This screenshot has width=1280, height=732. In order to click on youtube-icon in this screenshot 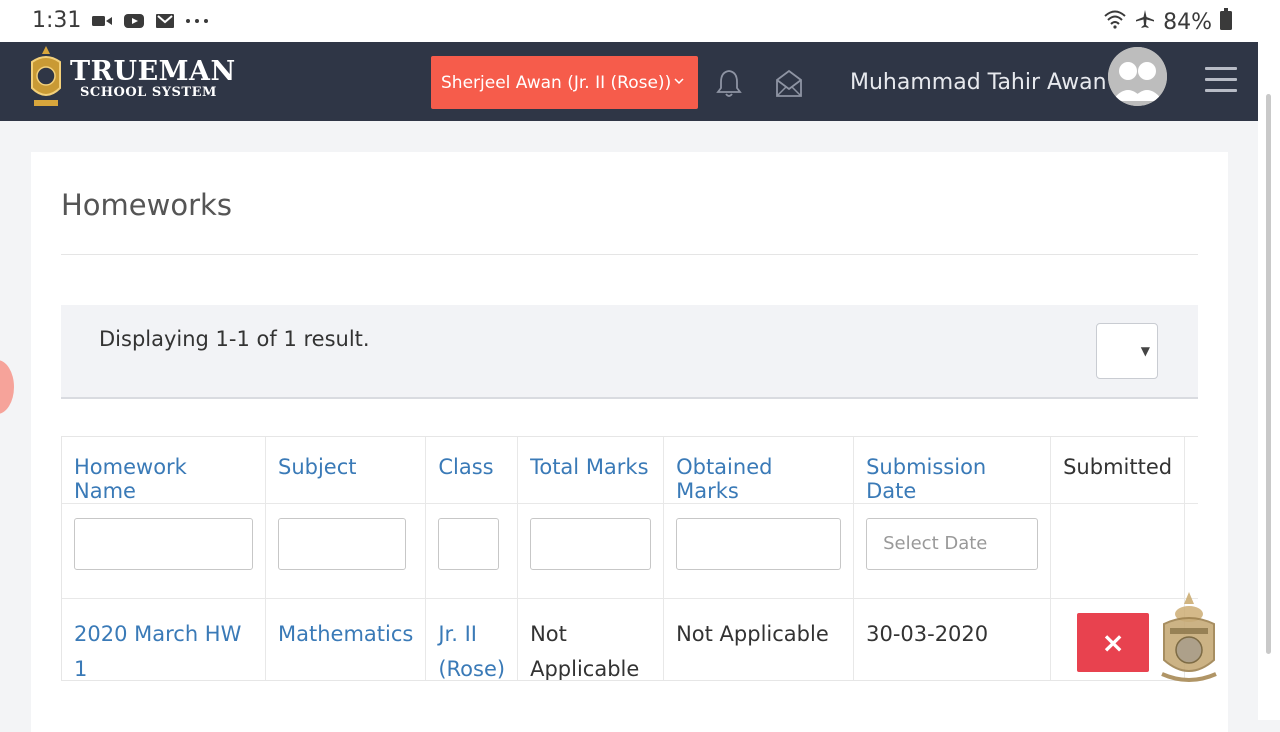, I will do `click(134, 21)`.